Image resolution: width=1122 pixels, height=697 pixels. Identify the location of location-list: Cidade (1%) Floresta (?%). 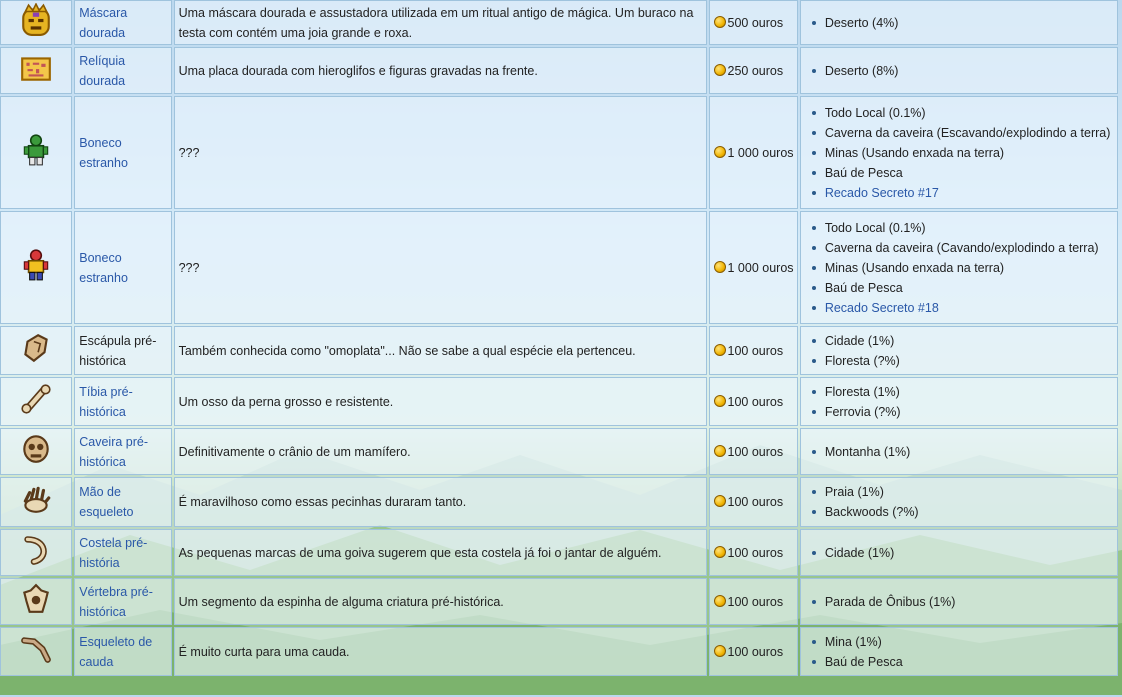
(959, 351).